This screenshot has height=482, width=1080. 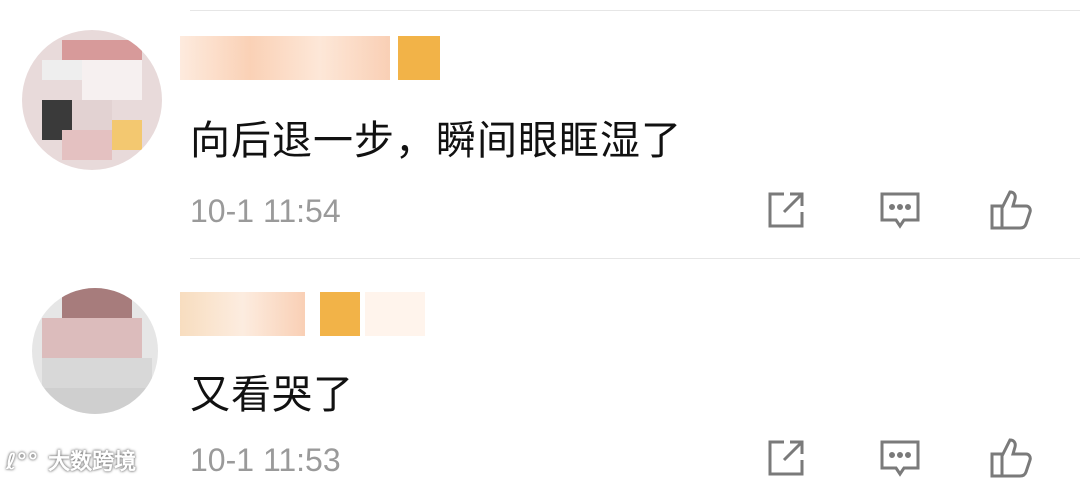 I want to click on comment-time: 10-1 11:53, so click(x=265, y=460).